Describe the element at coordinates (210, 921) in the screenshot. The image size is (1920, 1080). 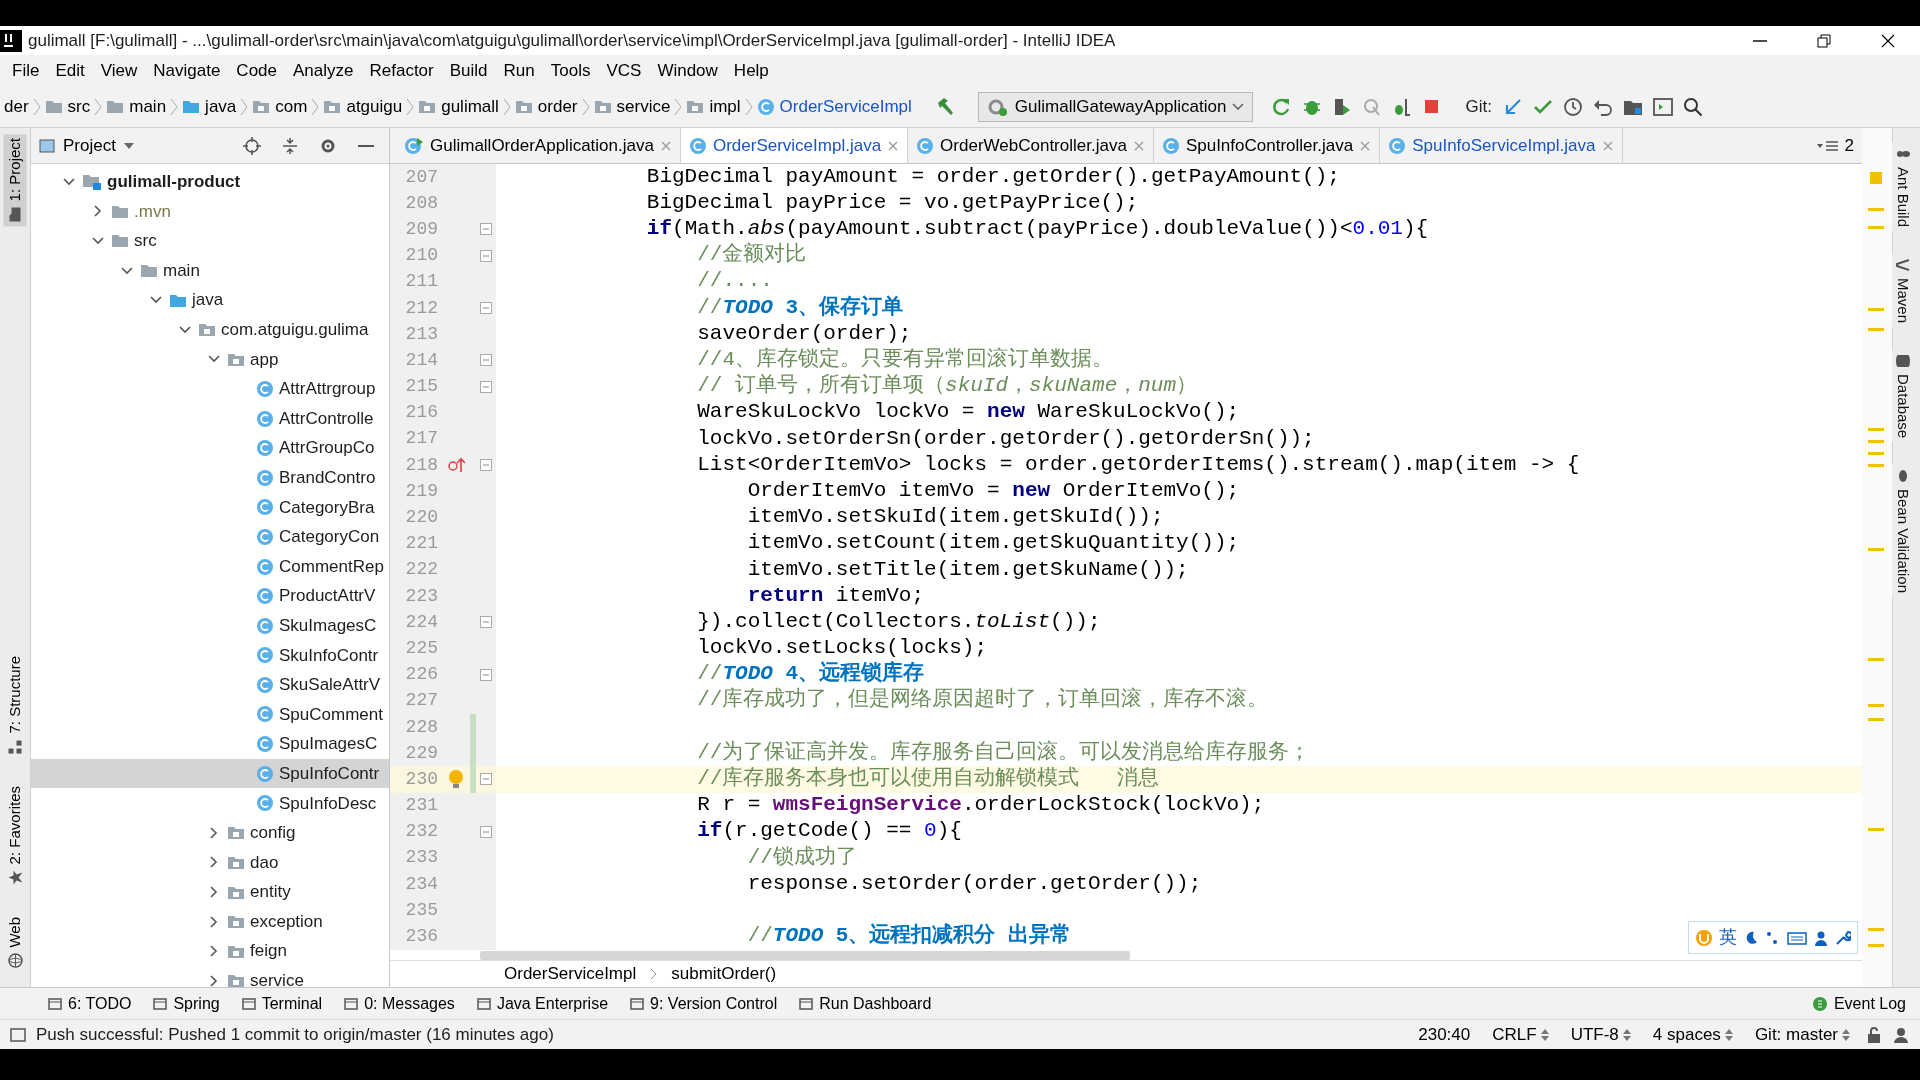
I see `tree-item: exception` at that location.